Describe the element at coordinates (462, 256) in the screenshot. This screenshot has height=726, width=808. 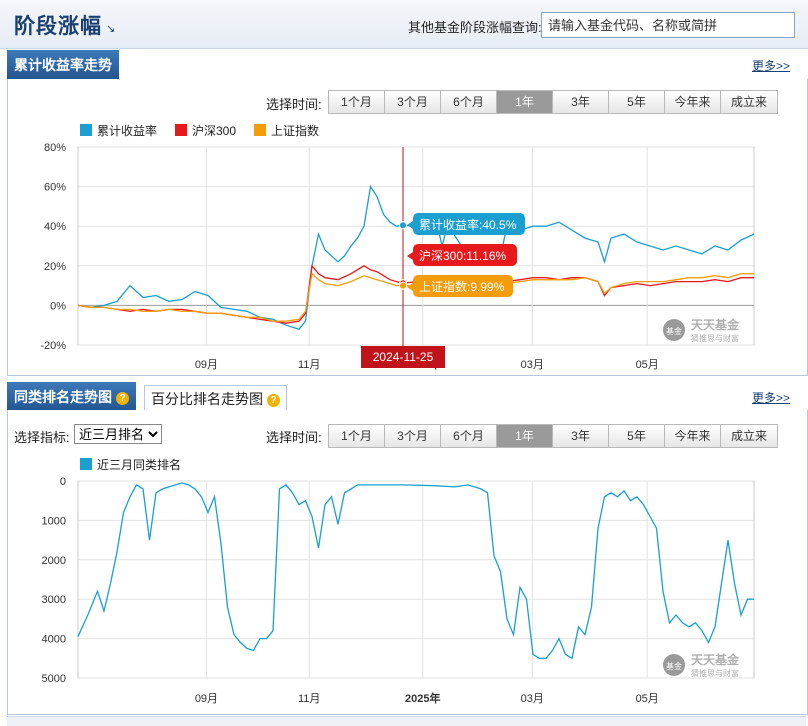
I see `tooltip-label: 沪深300:11.16%` at that location.